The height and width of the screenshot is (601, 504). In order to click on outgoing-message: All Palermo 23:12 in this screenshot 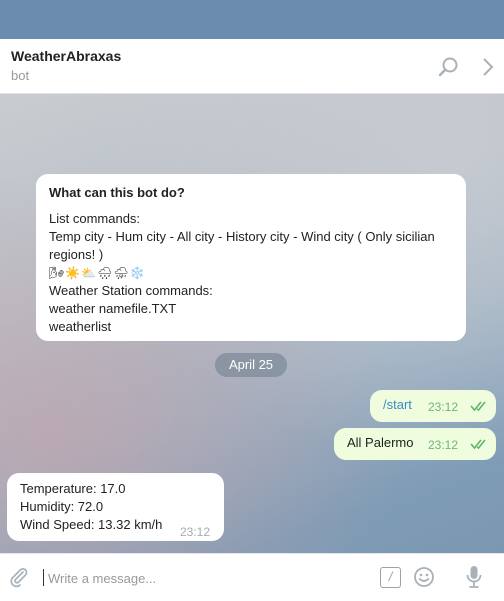, I will do `click(415, 444)`.